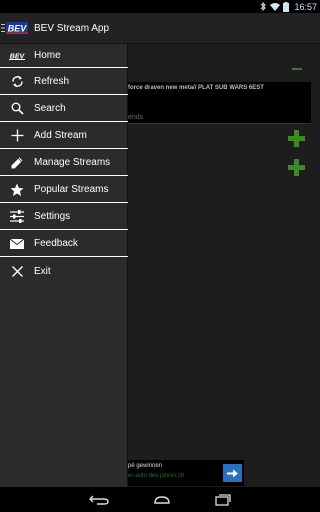 The height and width of the screenshot is (512, 320). Describe the element at coordinates (71, 189) in the screenshot. I see `drawer-item-label: Popular Streams` at that location.